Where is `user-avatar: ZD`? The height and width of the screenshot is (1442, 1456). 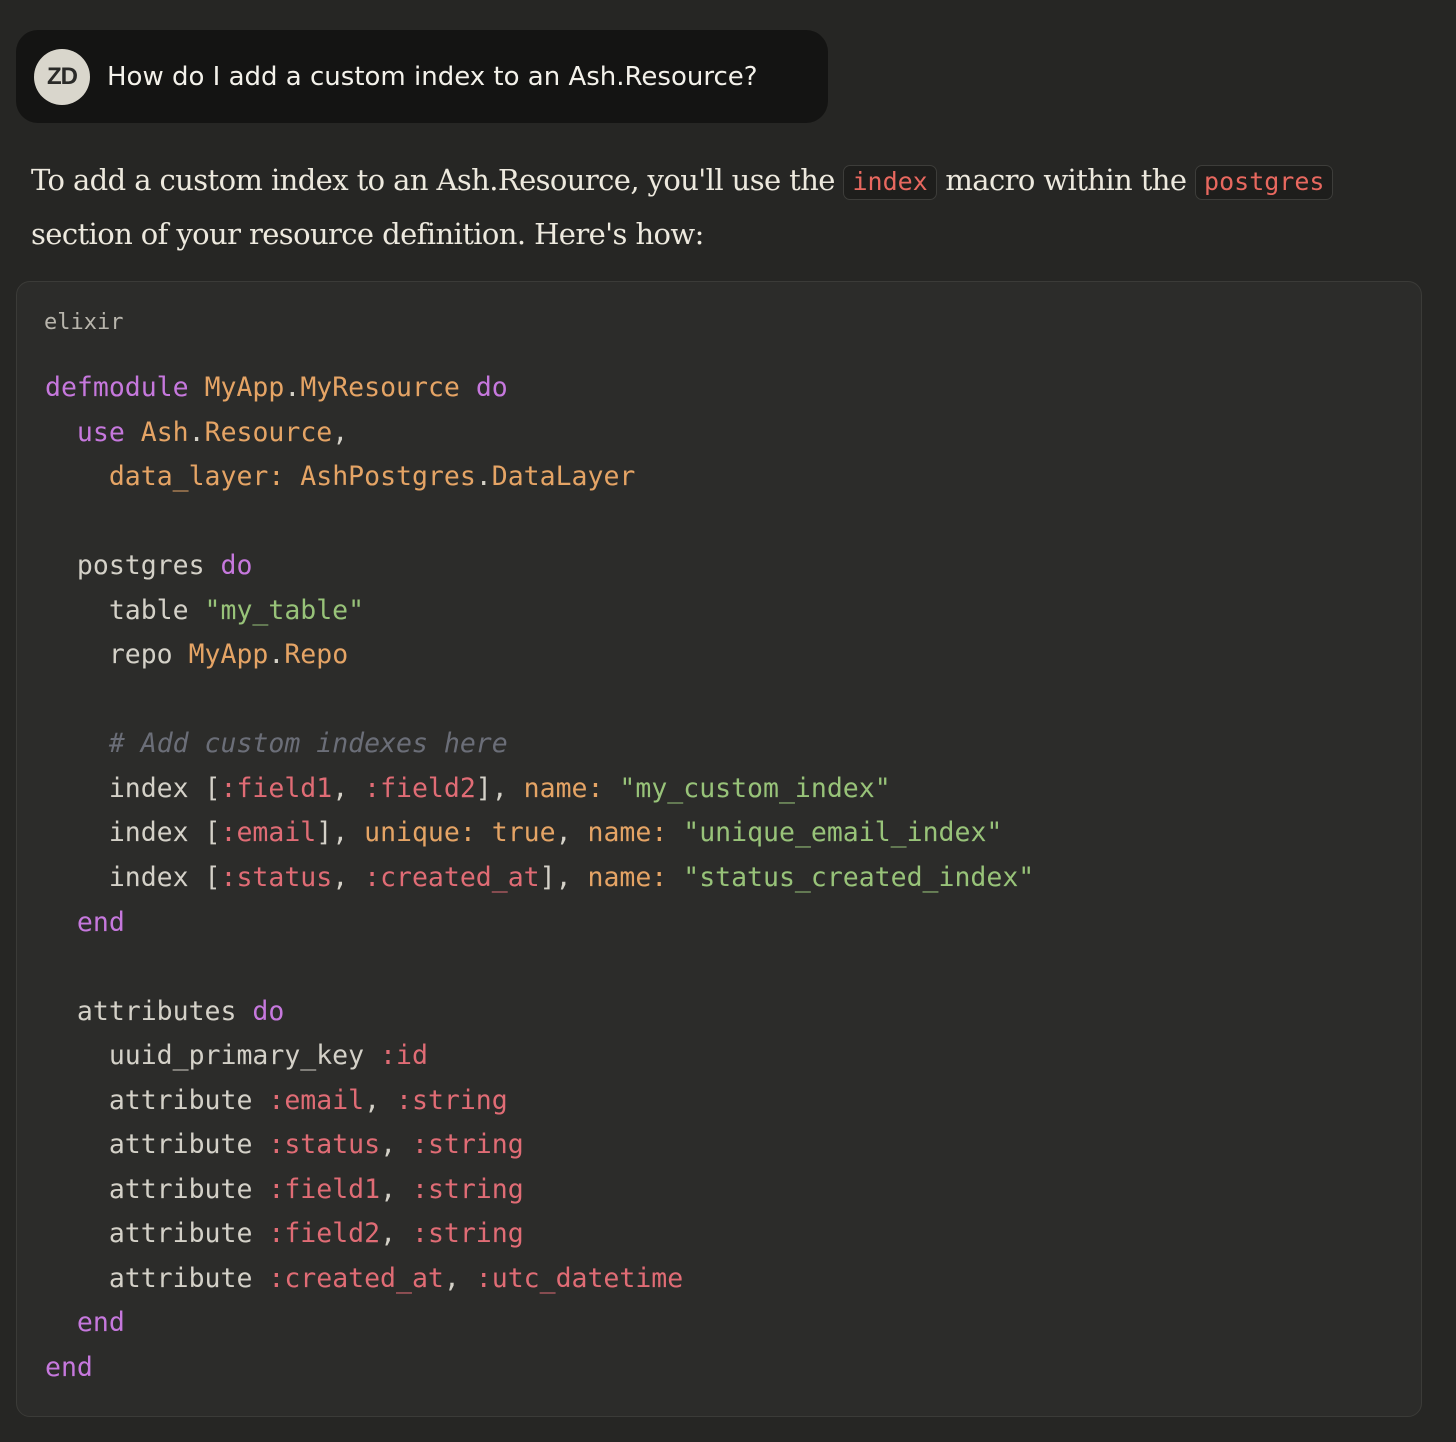
user-avatar: ZD is located at coordinates (62, 76).